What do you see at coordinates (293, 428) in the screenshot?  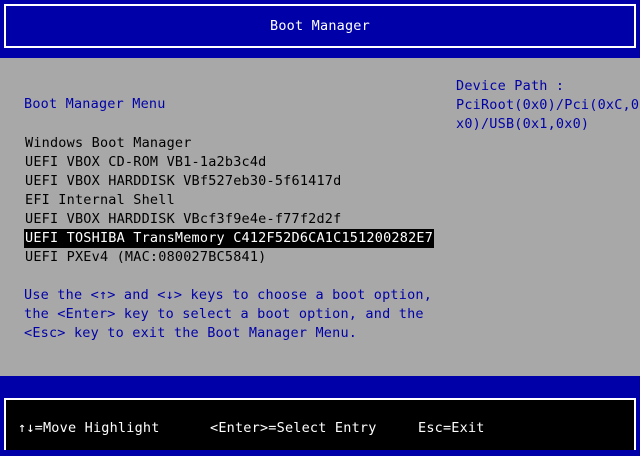 I see `select-entry-hint: <Enter>=Select Entry` at bounding box center [293, 428].